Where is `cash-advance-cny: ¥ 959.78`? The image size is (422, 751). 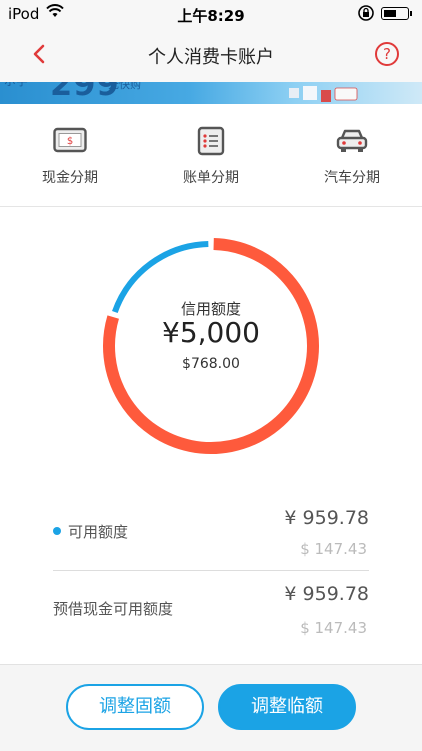 cash-advance-cny: ¥ 959.78 is located at coordinates (326, 594).